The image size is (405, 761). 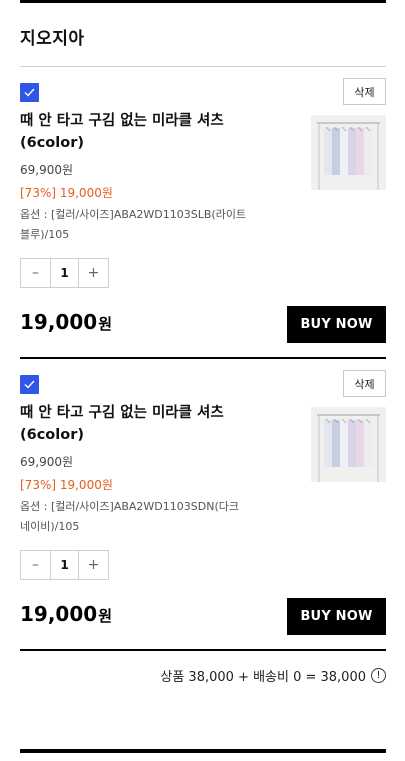 I want to click on option-text: 옵션 : [컬러/사이즈]ABA2WD1103SDN(다크네이비)/105, so click(x=129, y=516).